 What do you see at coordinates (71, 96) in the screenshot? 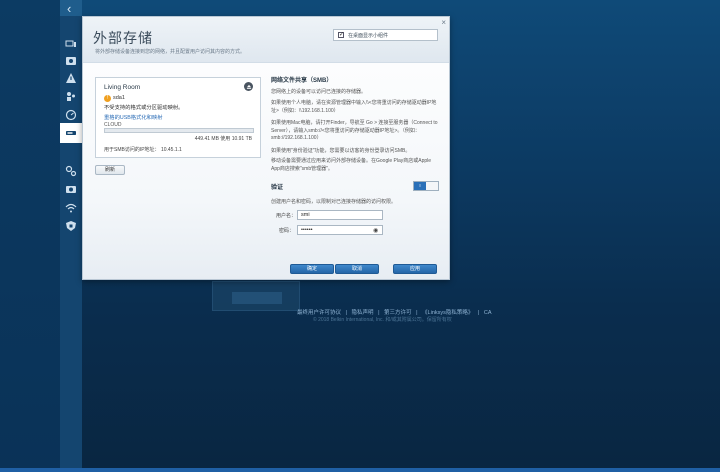
I see `parental-icon` at bounding box center [71, 96].